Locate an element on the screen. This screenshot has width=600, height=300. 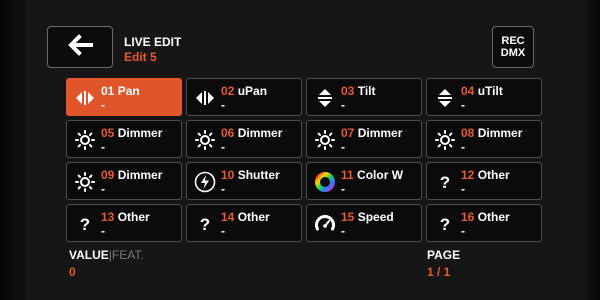
channel-number: 01 is located at coordinates (108, 91).